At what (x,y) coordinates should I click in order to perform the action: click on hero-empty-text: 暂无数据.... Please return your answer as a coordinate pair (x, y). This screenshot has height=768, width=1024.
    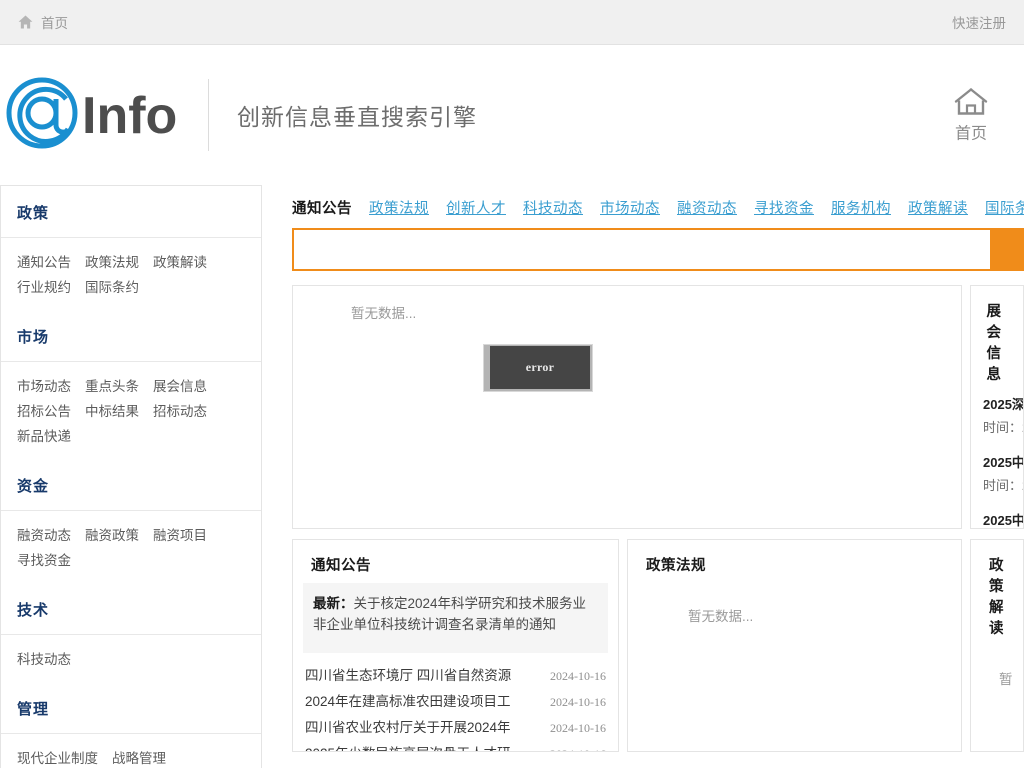
    Looking at the image, I should click on (384, 313).